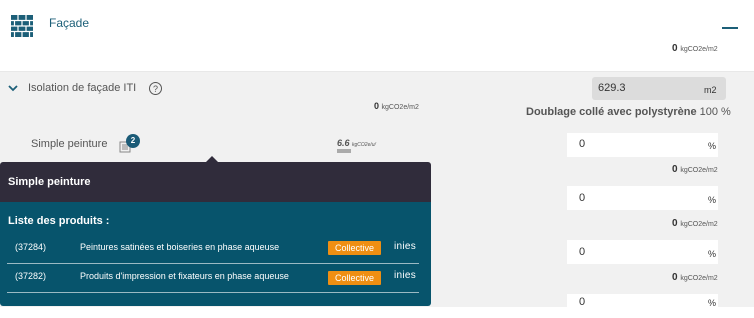 This screenshot has height=318, width=754. Describe the element at coordinates (400, 107) in the screenshot. I see `section-total-unit: kgCO2e/m2` at that location.